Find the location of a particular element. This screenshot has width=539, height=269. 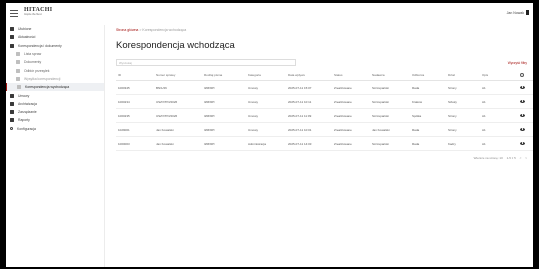

sidebar-item-8: Umowy is located at coordinates (55, 95).